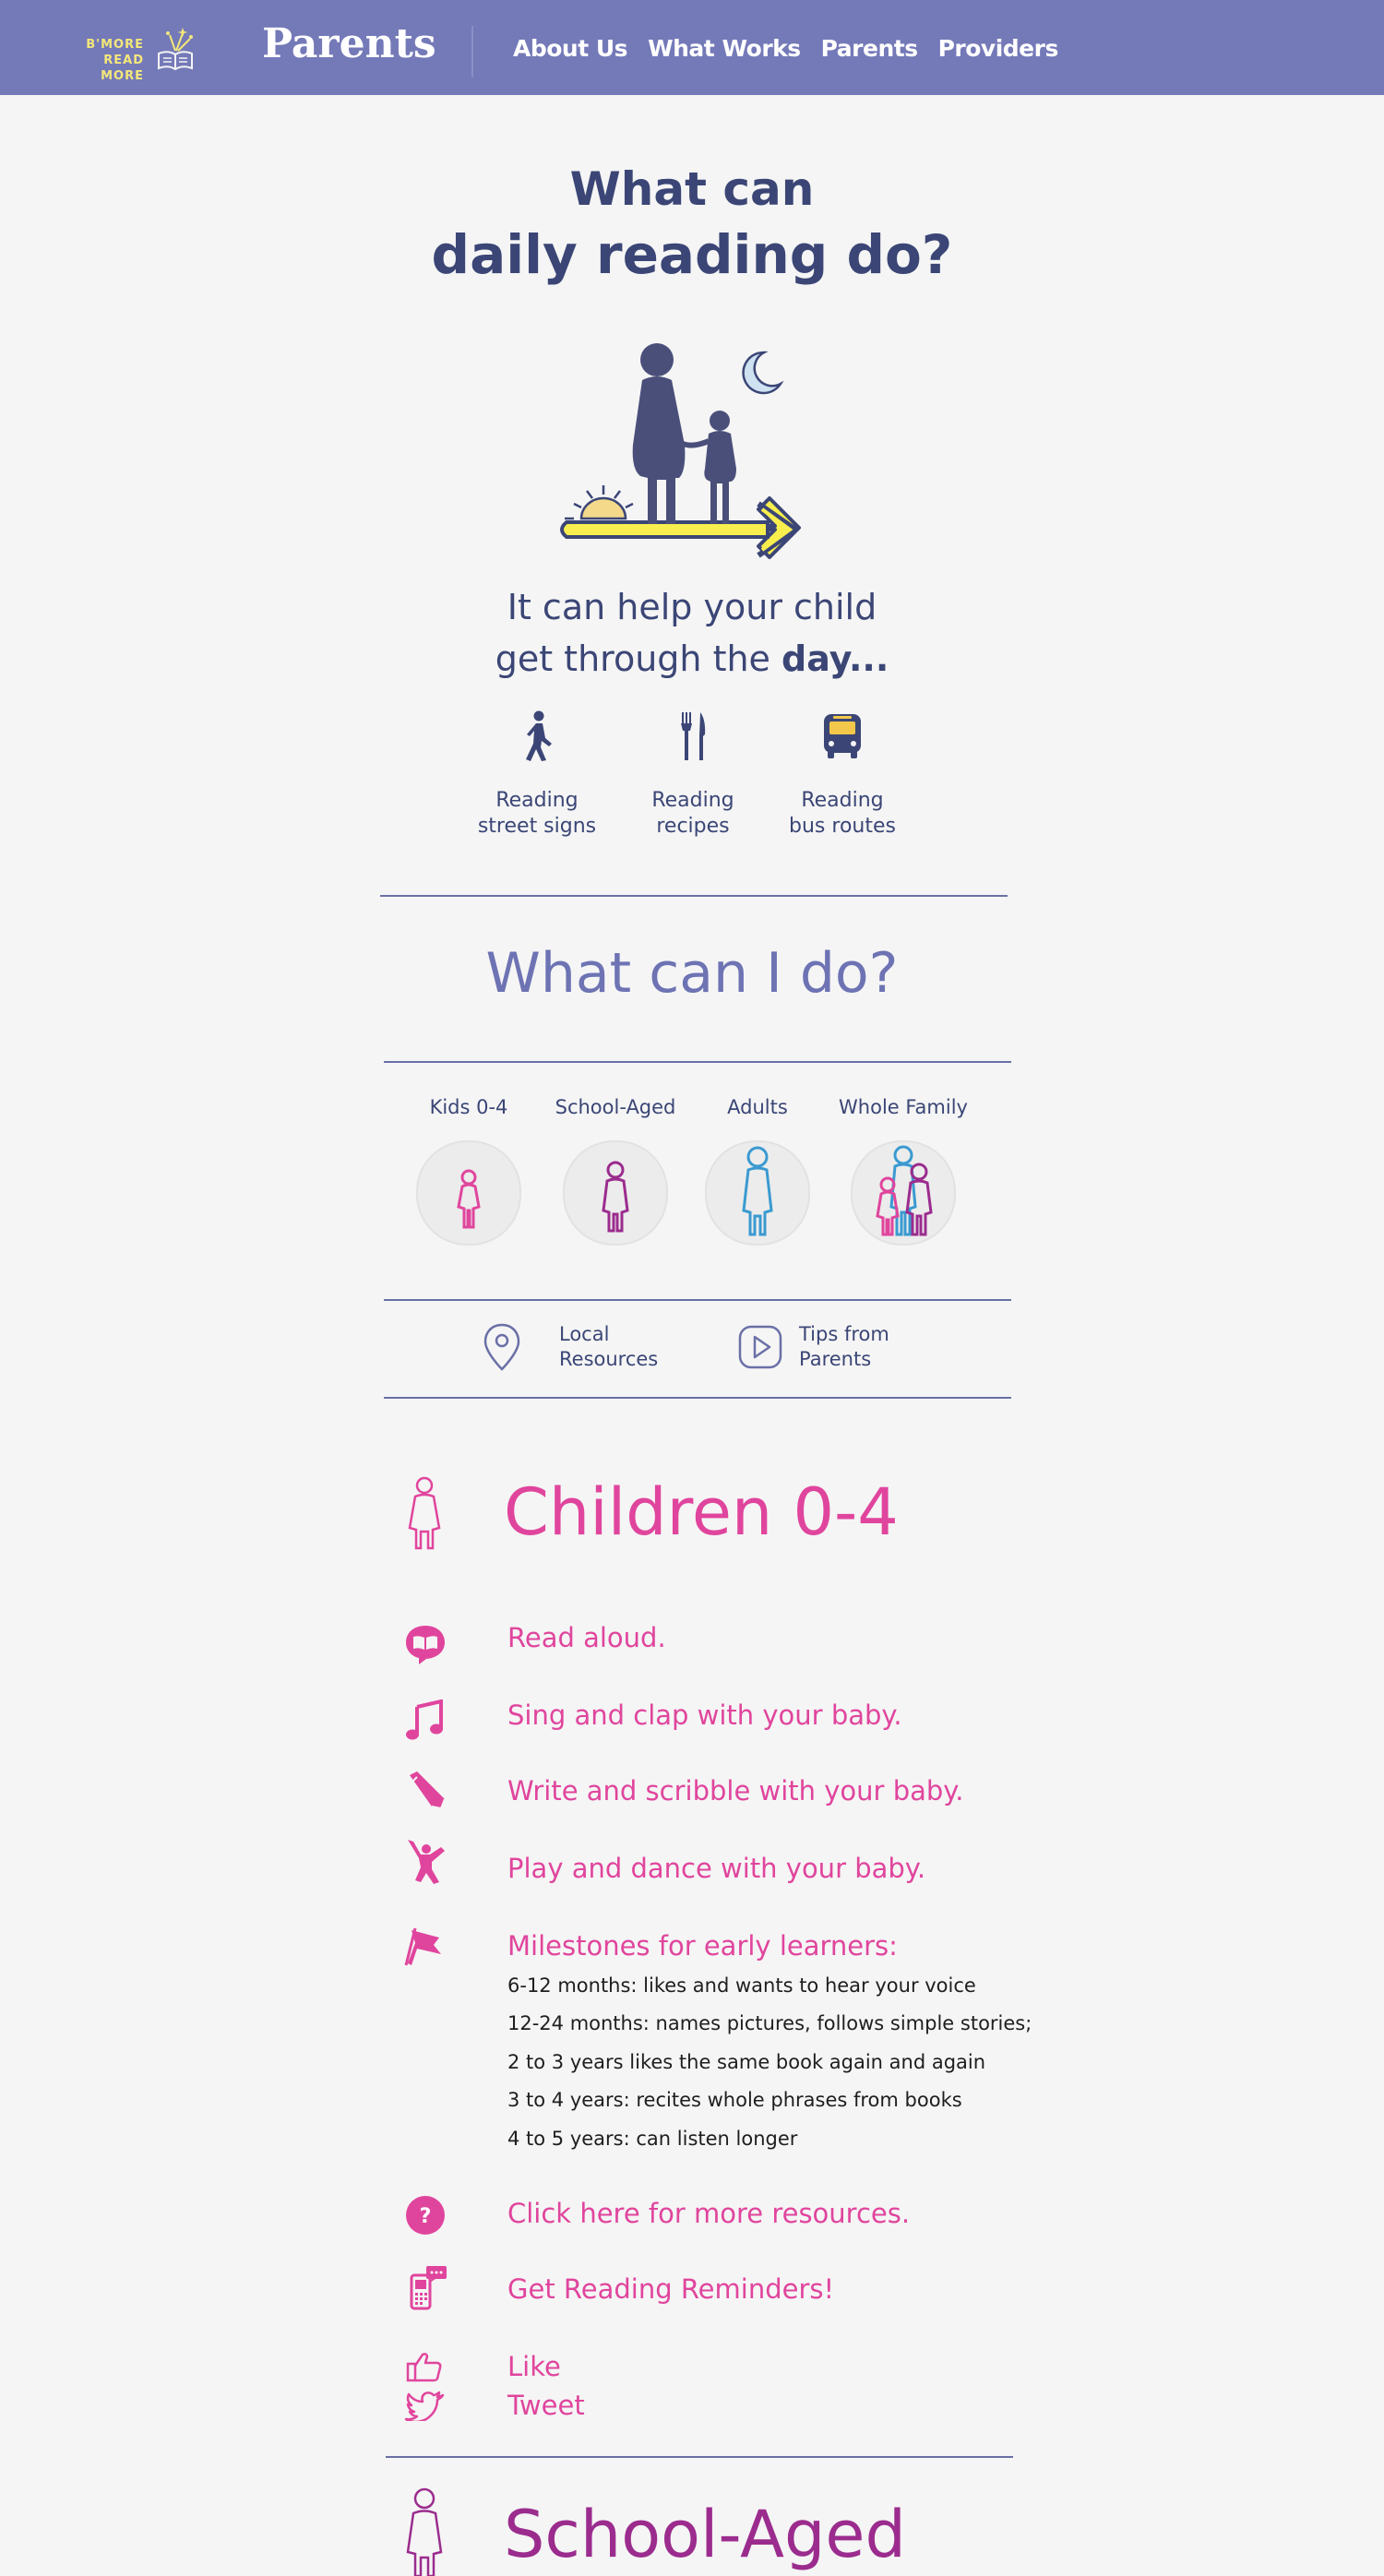 Image resolution: width=1384 pixels, height=2576 pixels. Describe the element at coordinates (422, 1946) in the screenshot. I see `flag-icon` at that location.